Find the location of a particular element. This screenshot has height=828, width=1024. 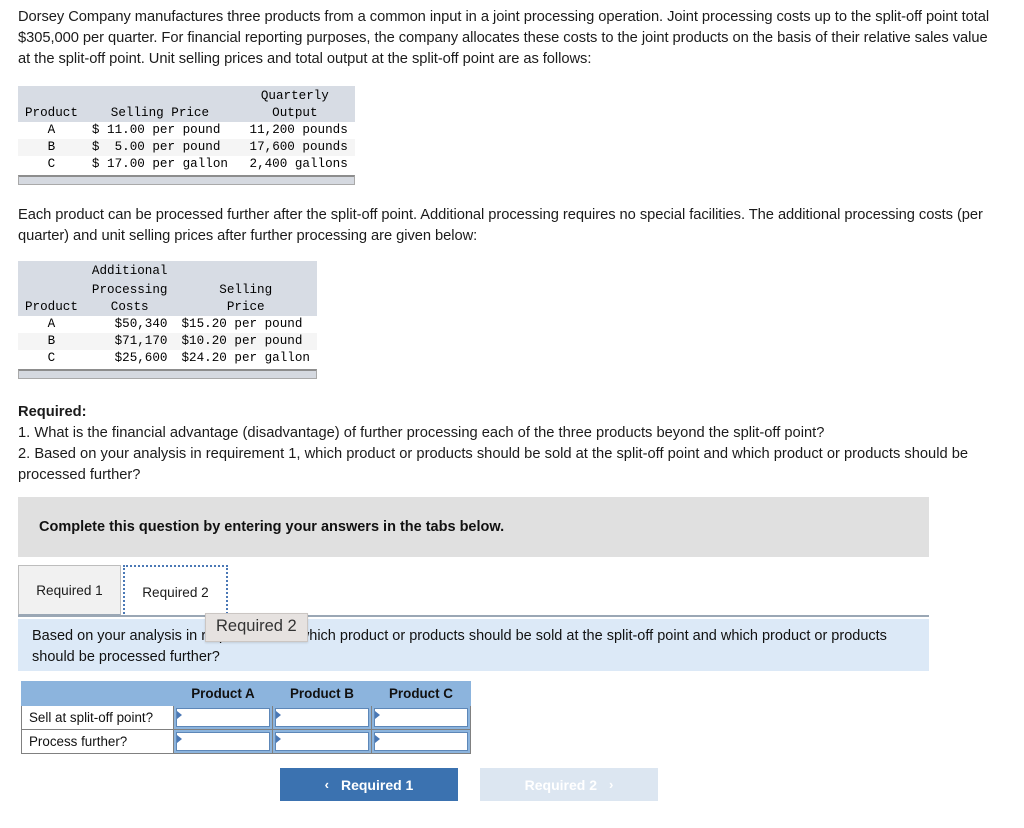

prev-required-1-label: Required 1 is located at coordinates (377, 784).